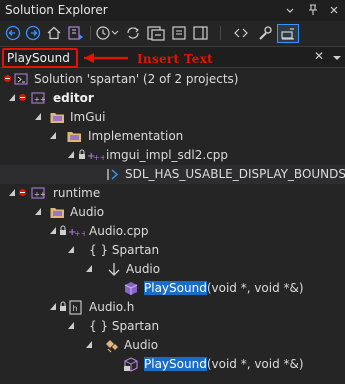 The height and width of the screenshot is (384, 345). Describe the element at coordinates (156, 33) in the screenshot. I see `collapse-all-icon` at that location.